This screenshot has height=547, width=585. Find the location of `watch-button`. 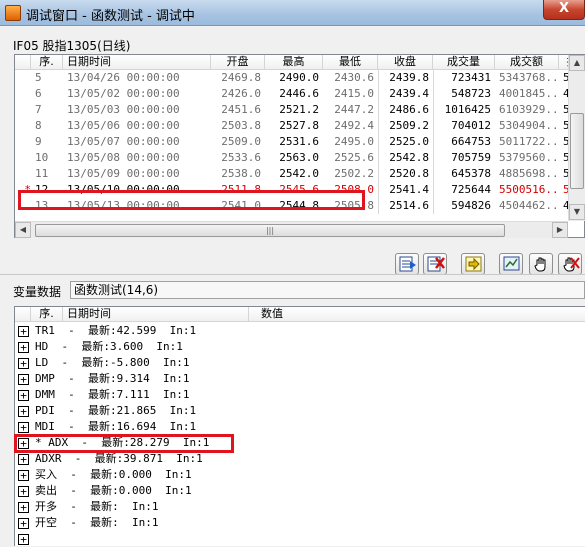

watch-button is located at coordinates (511, 264).